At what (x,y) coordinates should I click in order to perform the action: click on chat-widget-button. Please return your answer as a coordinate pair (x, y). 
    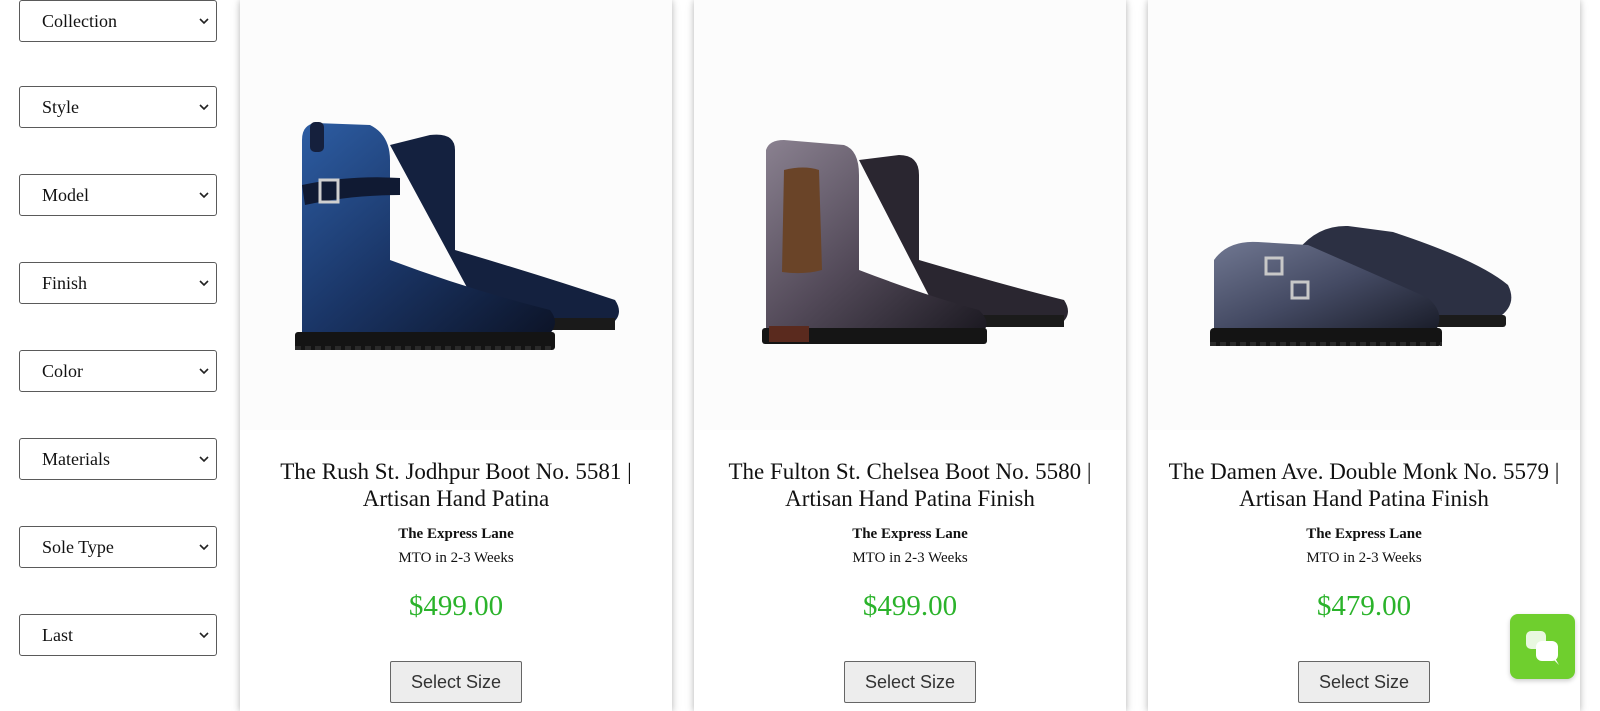
    Looking at the image, I should click on (1542, 646).